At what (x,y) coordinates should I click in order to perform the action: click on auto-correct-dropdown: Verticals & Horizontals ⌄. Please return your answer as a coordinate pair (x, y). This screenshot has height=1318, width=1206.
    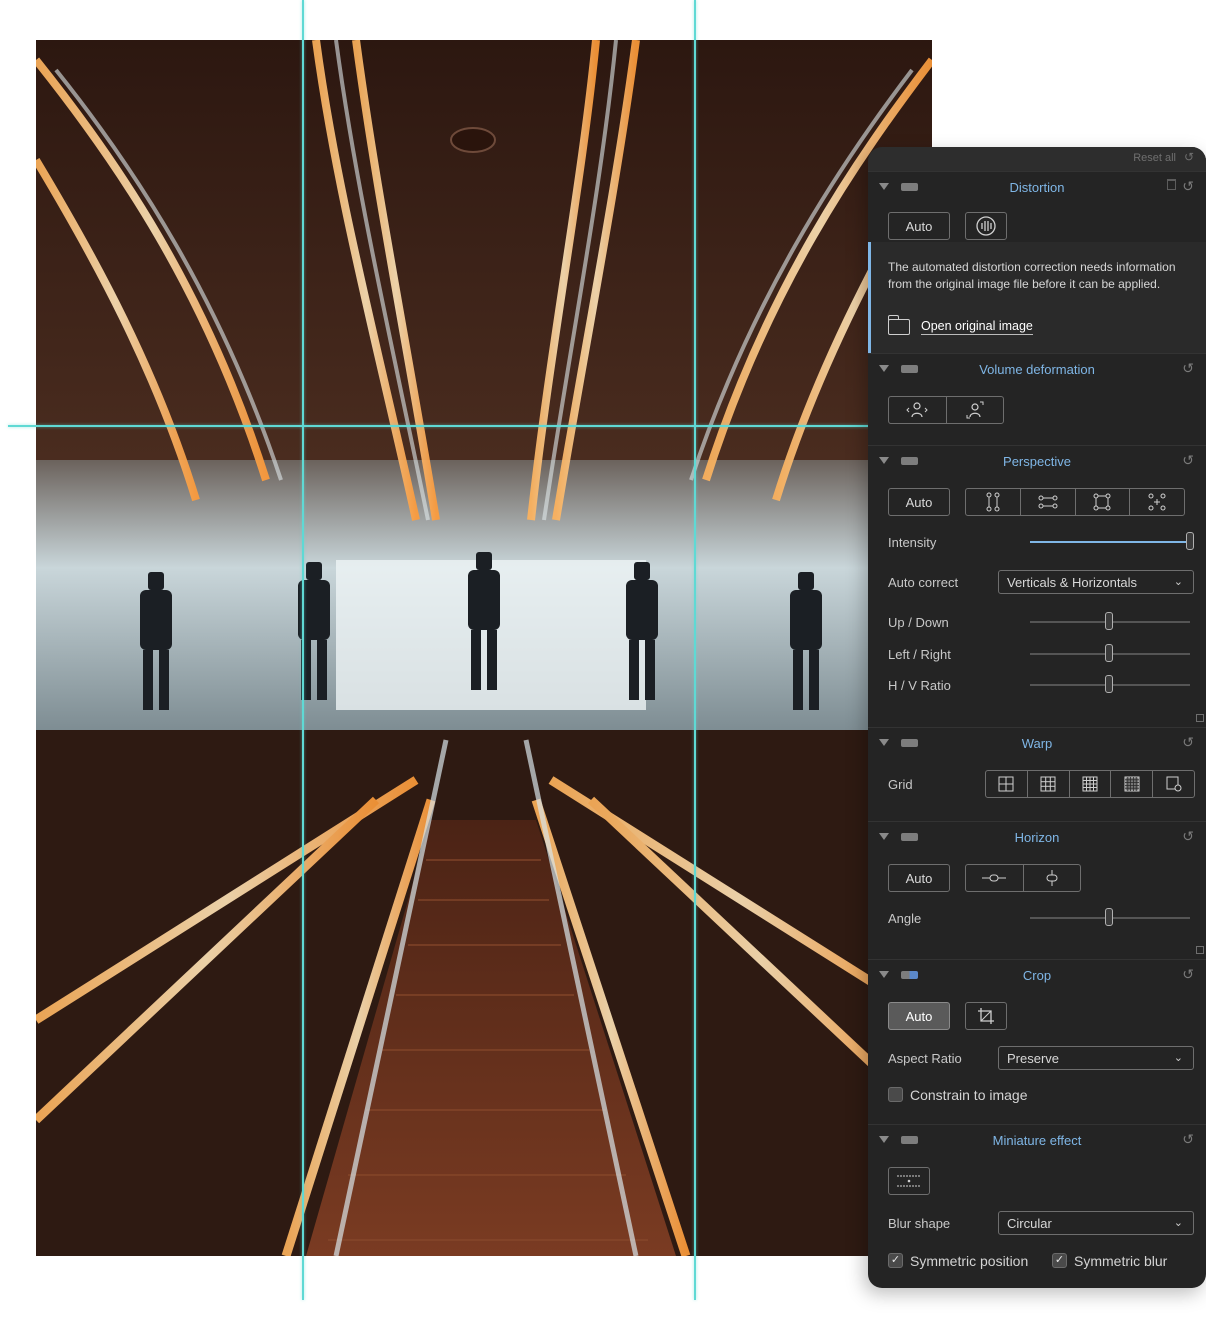
    Looking at the image, I should click on (1096, 582).